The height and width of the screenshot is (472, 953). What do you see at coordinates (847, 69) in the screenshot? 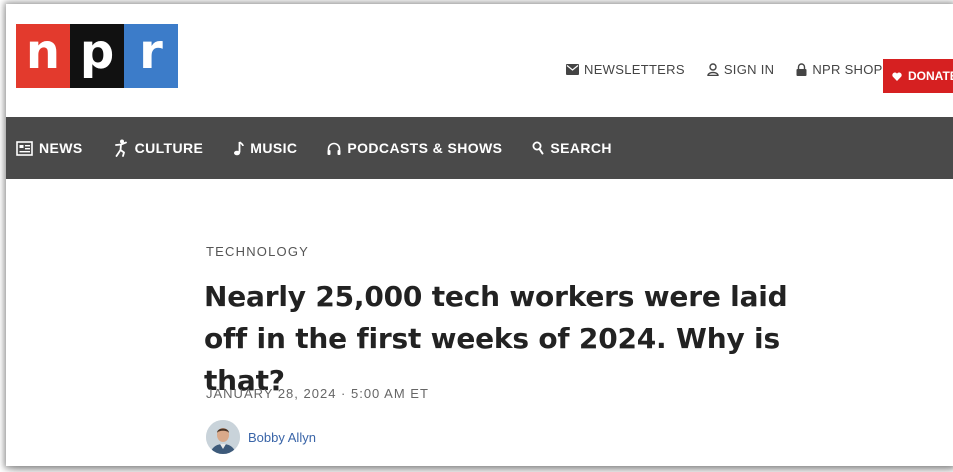
I see `npr-shop-label: NPR SHOP` at bounding box center [847, 69].